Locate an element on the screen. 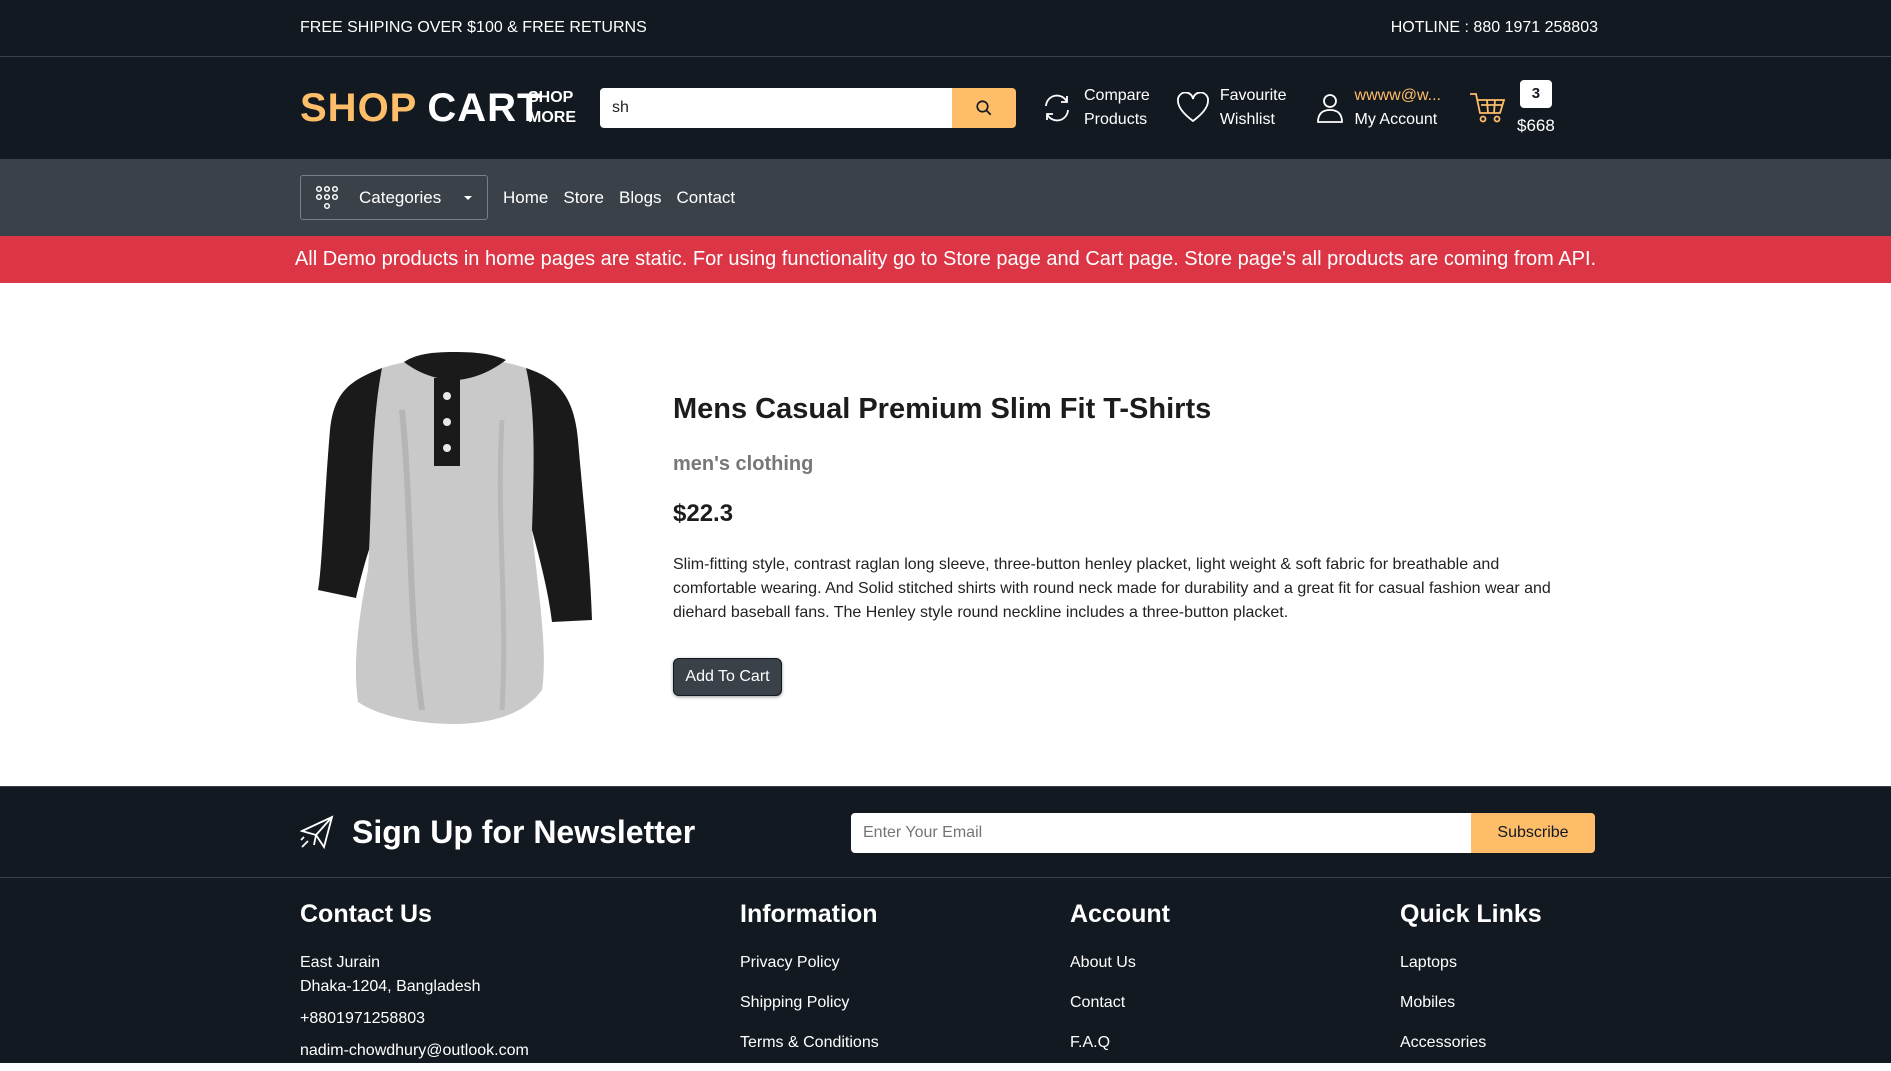  footer-link-faq: F.A.Q is located at coordinates (1120, 1043).